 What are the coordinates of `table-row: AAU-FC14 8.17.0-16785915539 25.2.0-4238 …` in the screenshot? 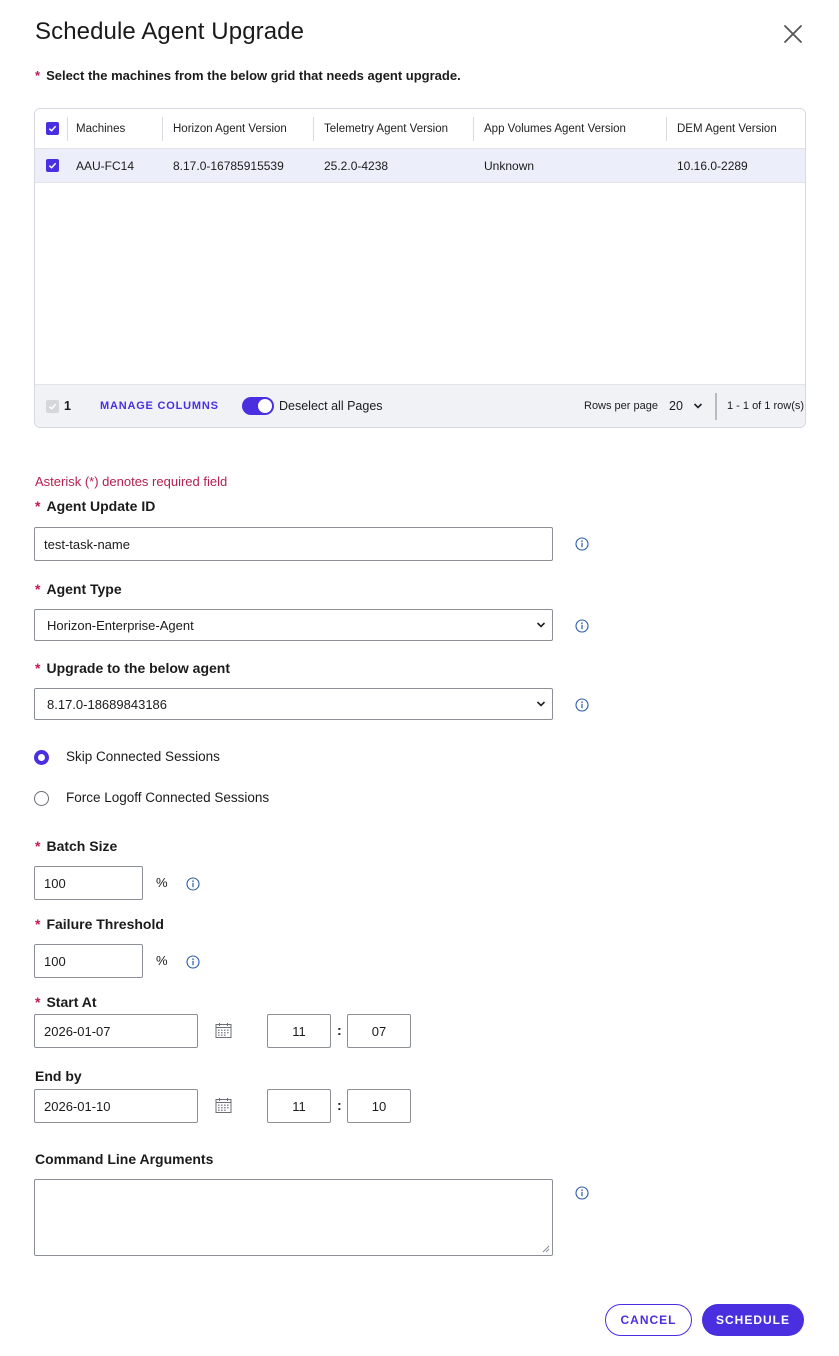 It's located at (420, 166).